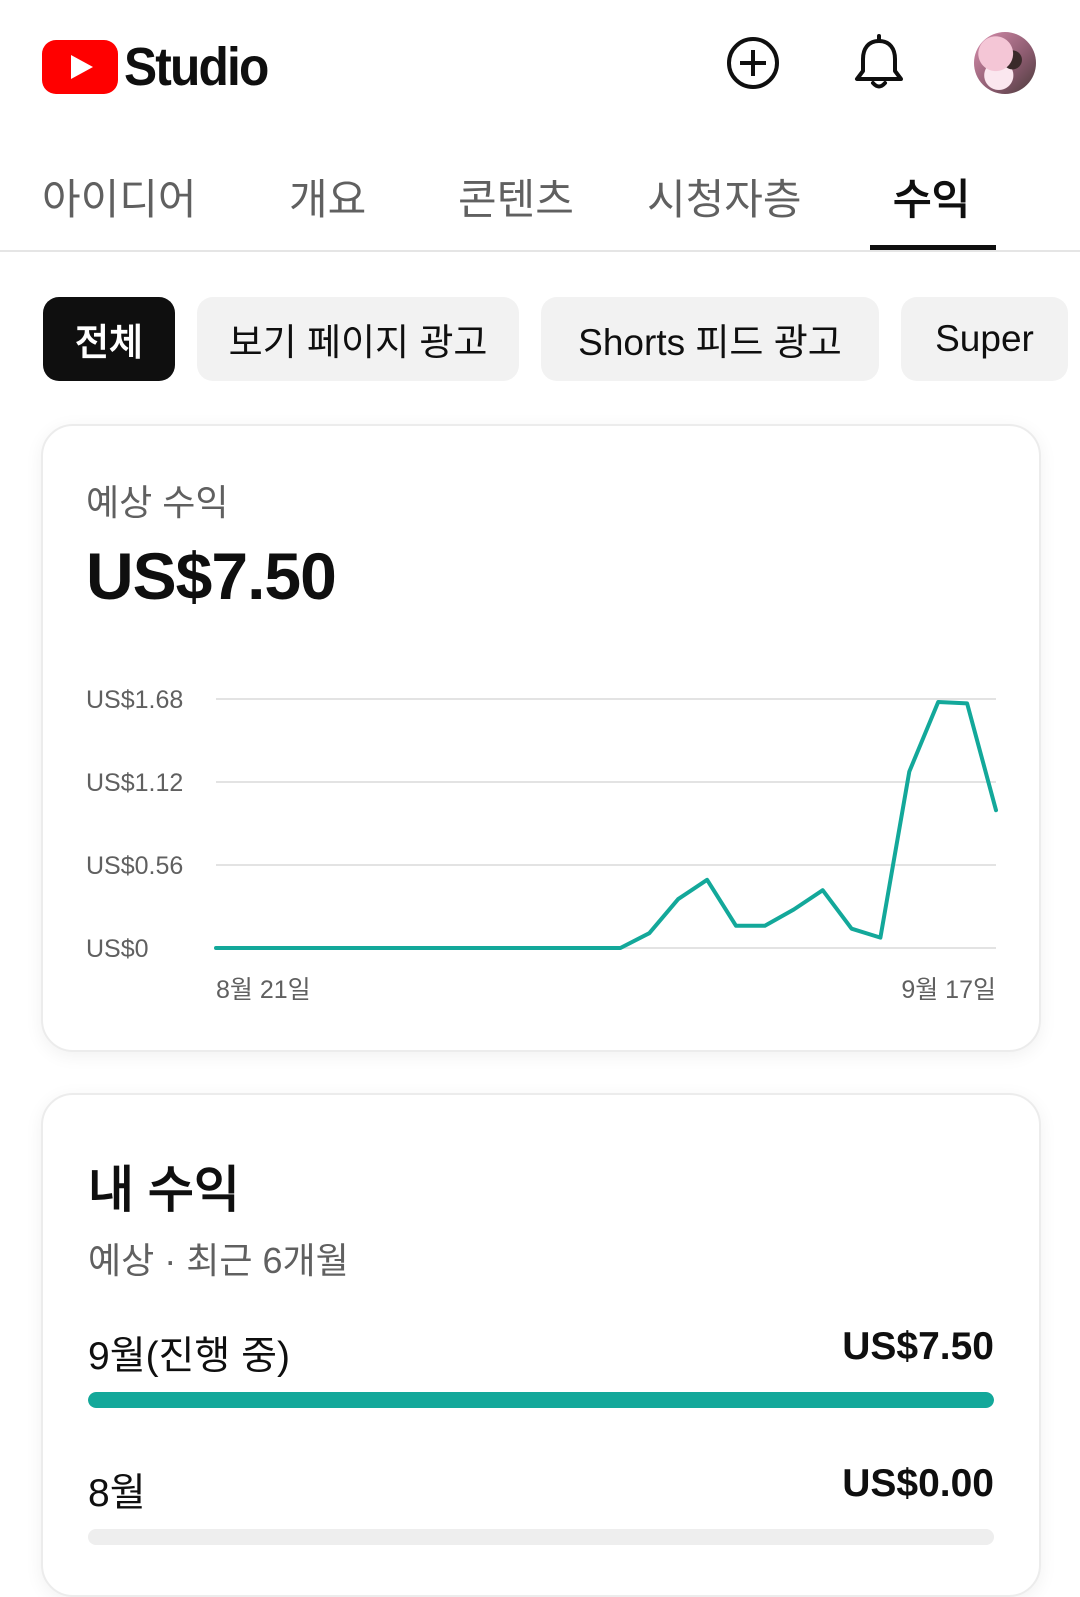 The width and height of the screenshot is (1080, 1597). I want to click on progress-bar-september, so click(541, 1400).